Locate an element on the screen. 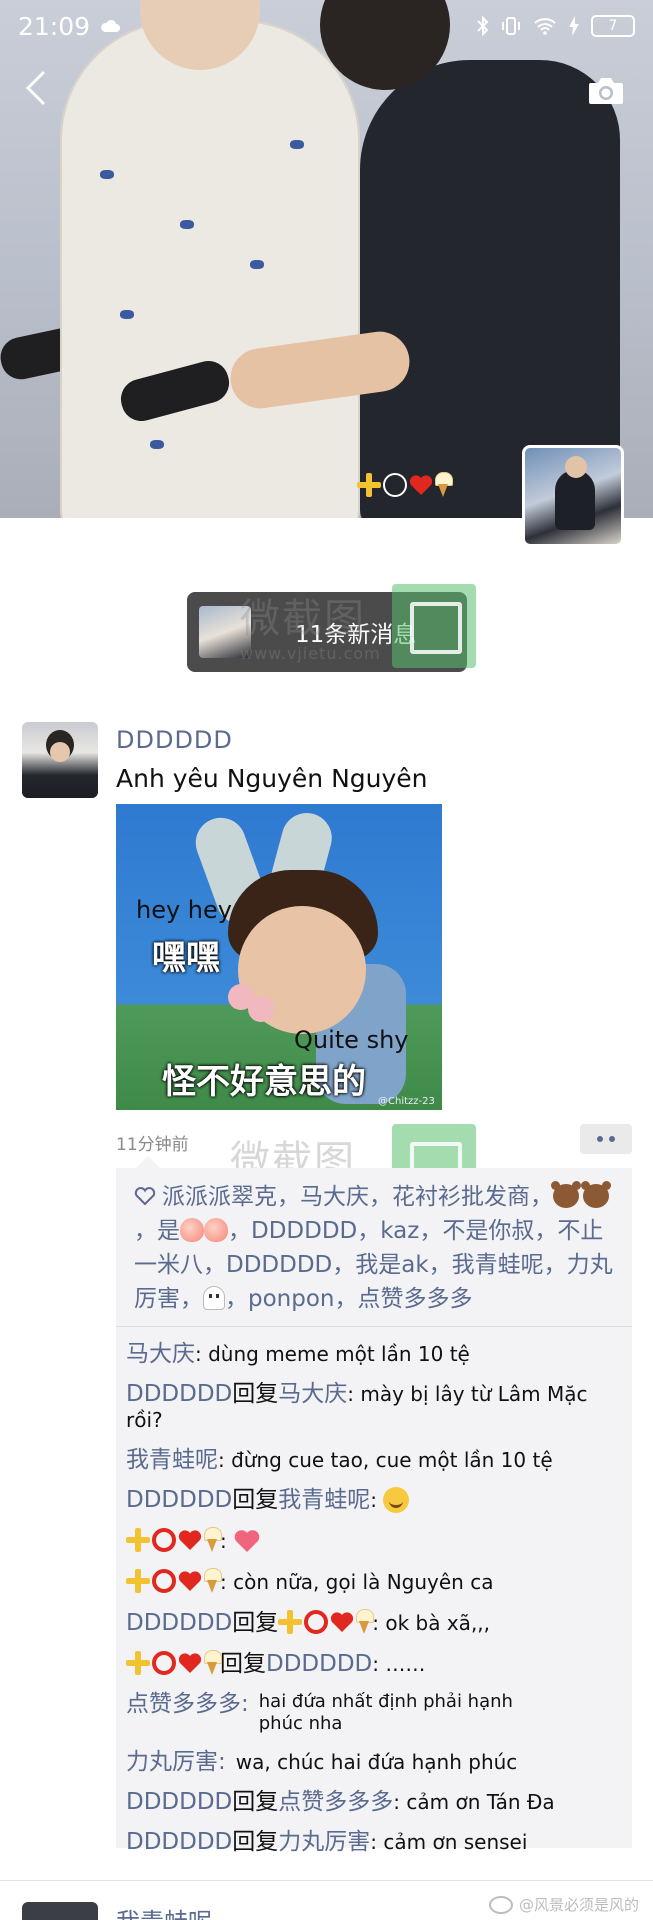  comment: 我青蛙呢: đừng cue tao, cue một lần 10 tệ is located at coordinates (374, 1460).